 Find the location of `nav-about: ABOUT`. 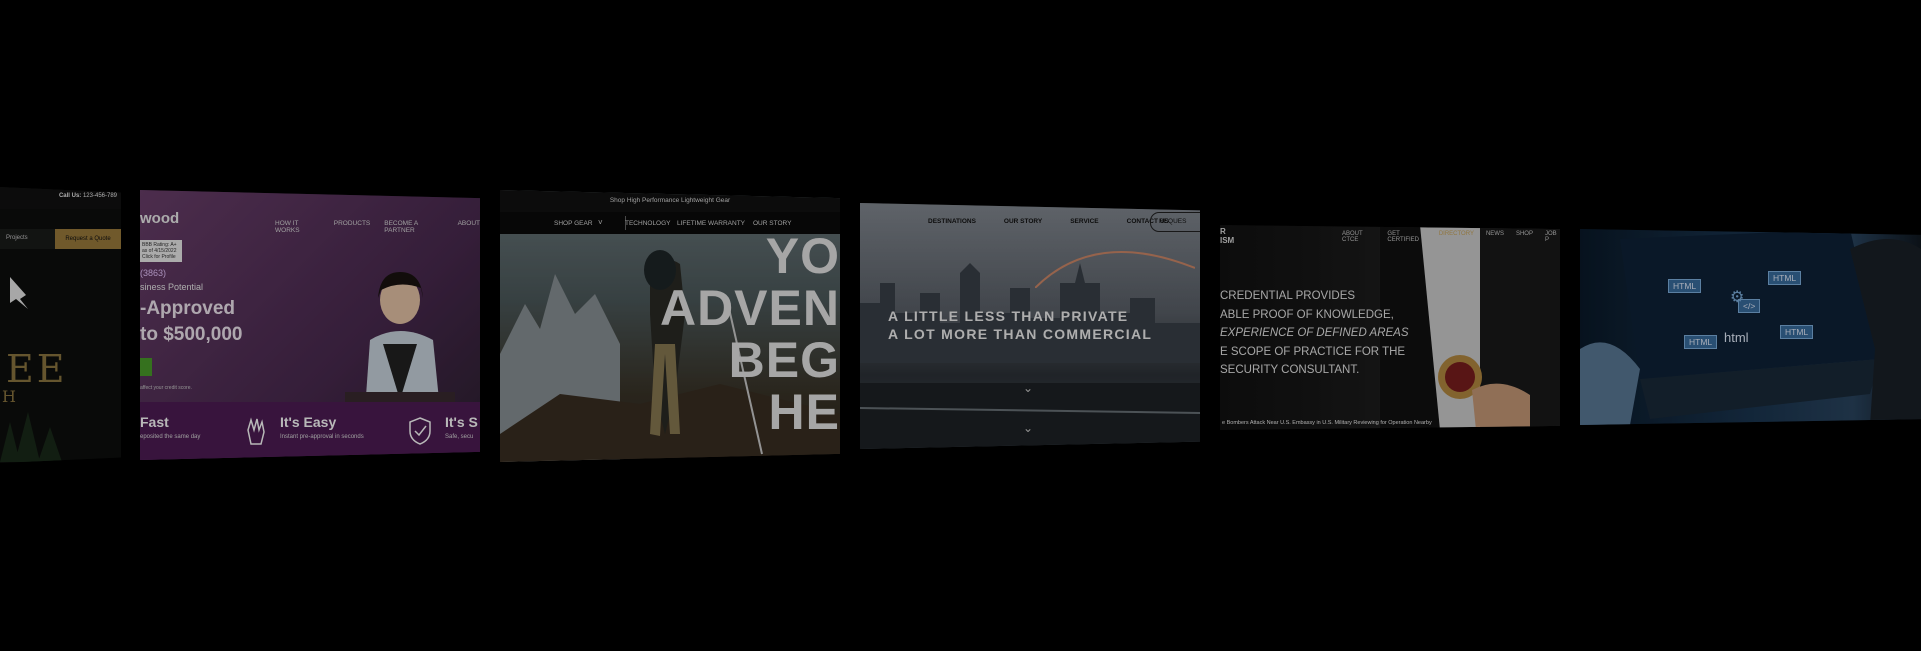

nav-about: ABOUT is located at coordinates (469, 227).